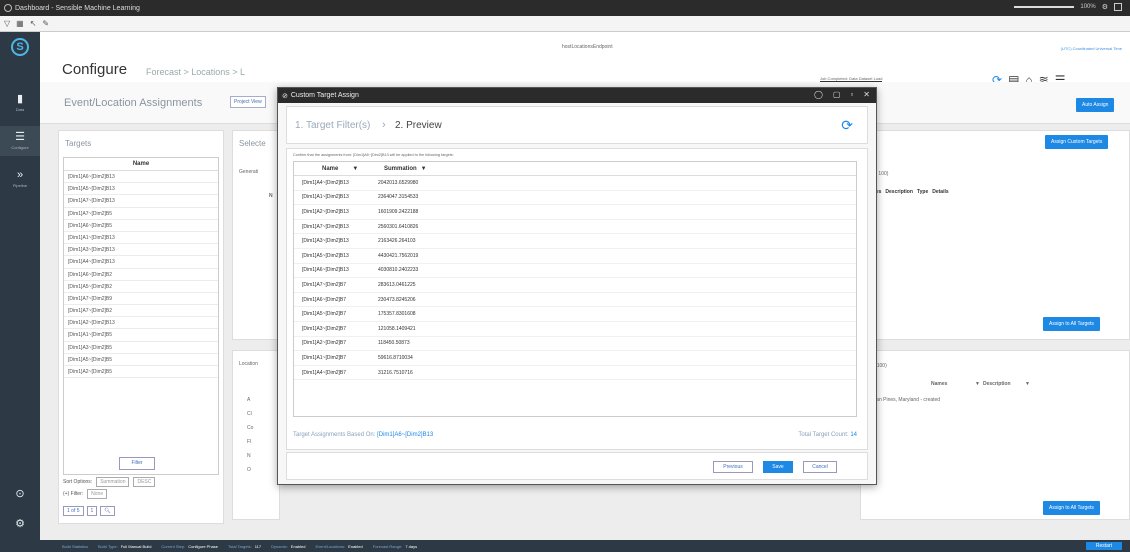 This screenshot has width=1130, height=552. What do you see at coordinates (20, 179) in the screenshot?
I see `nav-item-pipeline: » Pipeline` at bounding box center [20, 179].